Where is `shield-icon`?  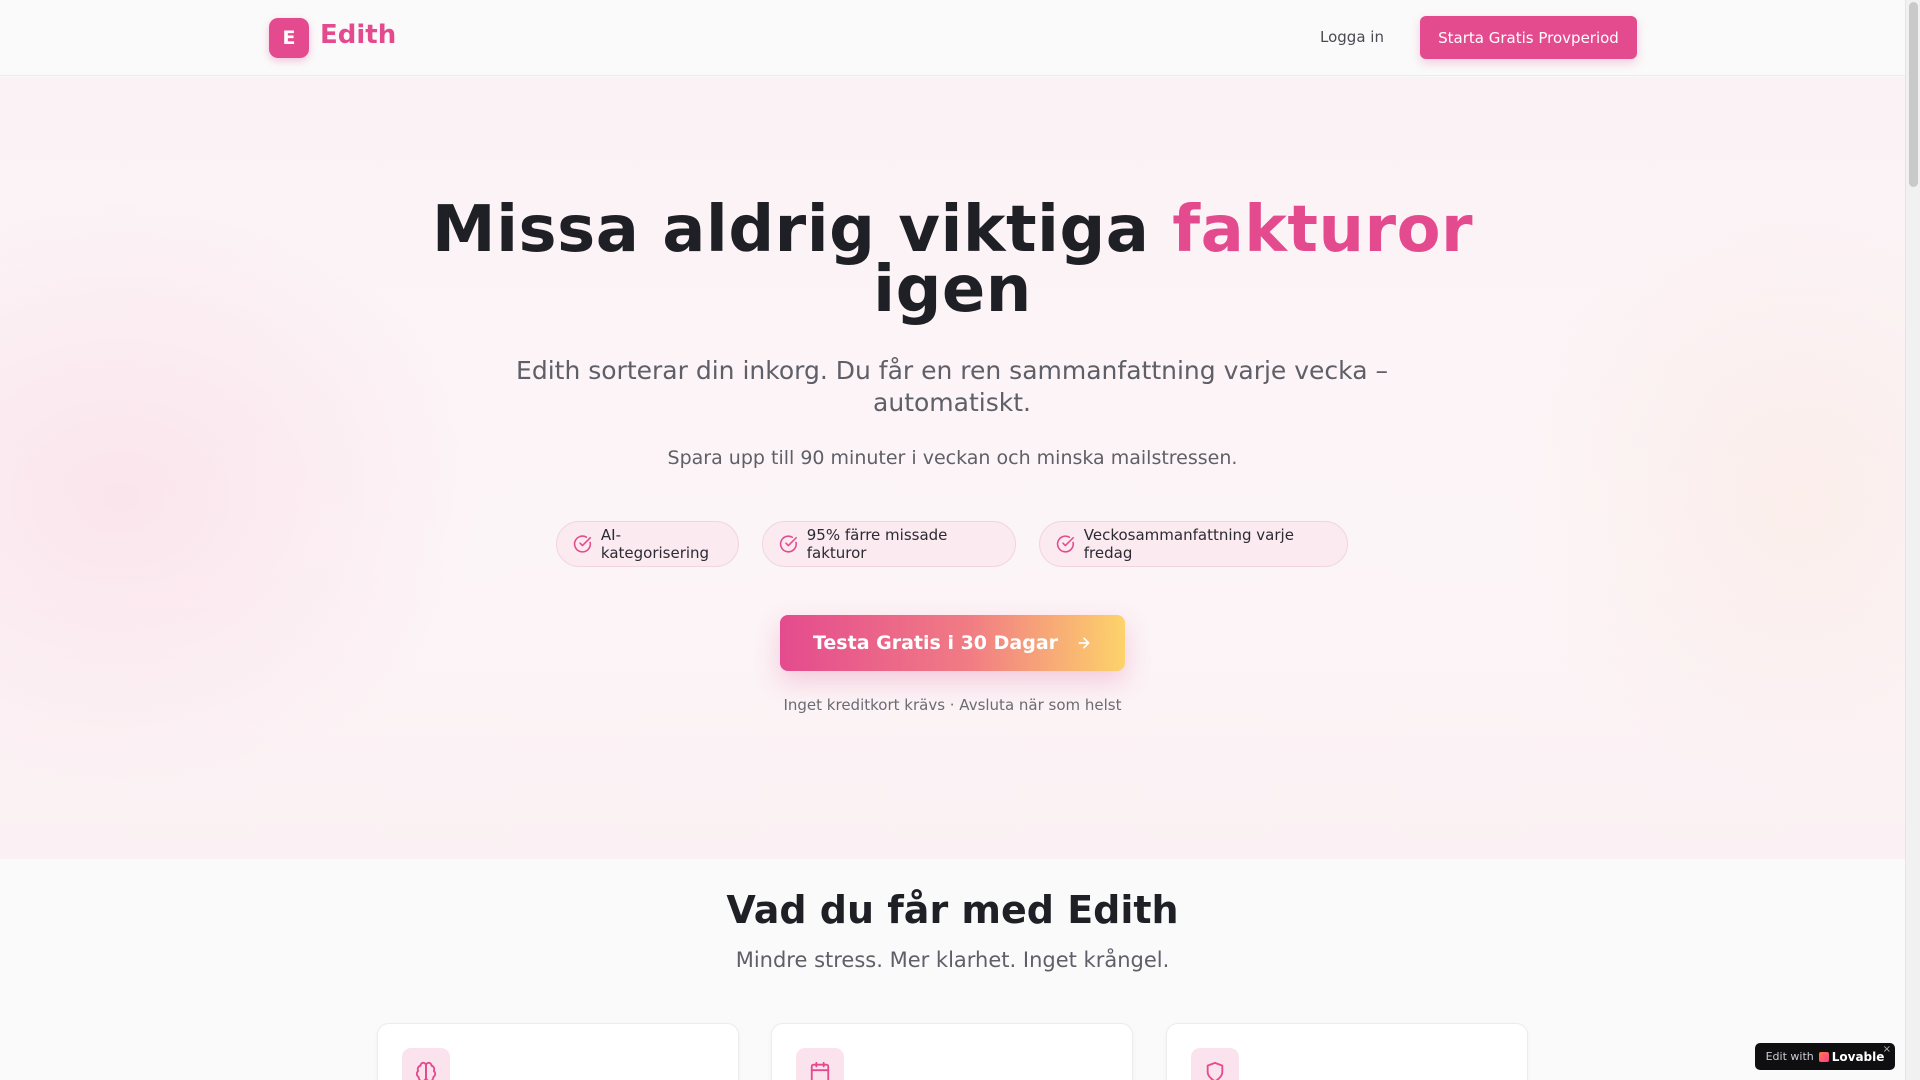 shield-icon is located at coordinates (1215, 1070).